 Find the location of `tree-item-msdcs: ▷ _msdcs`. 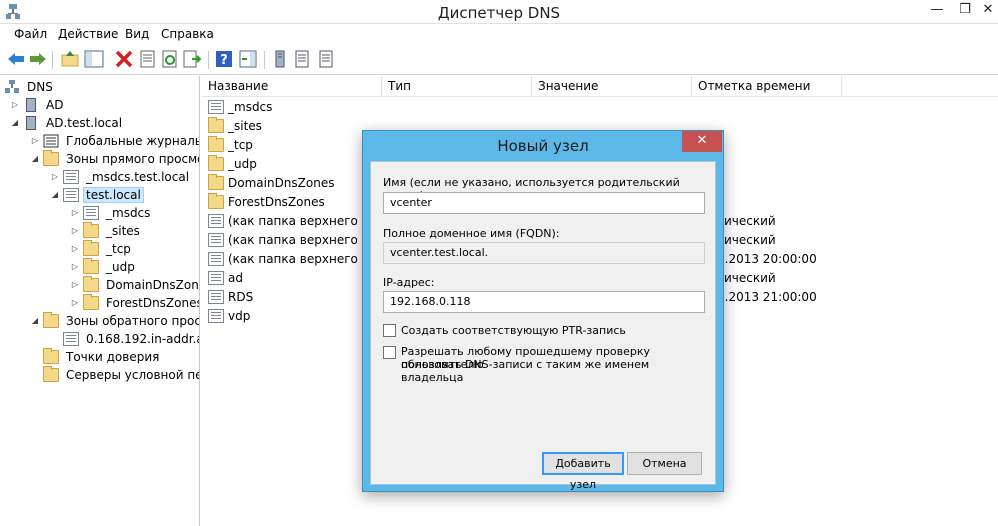

tree-item-msdcs: ▷ _msdcs is located at coordinates (111, 213).